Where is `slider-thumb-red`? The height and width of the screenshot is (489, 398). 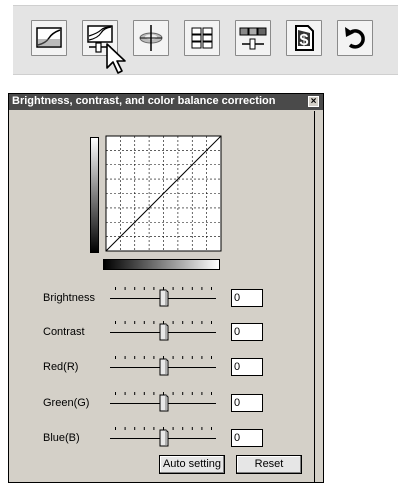 slider-thumb-red is located at coordinates (164, 367).